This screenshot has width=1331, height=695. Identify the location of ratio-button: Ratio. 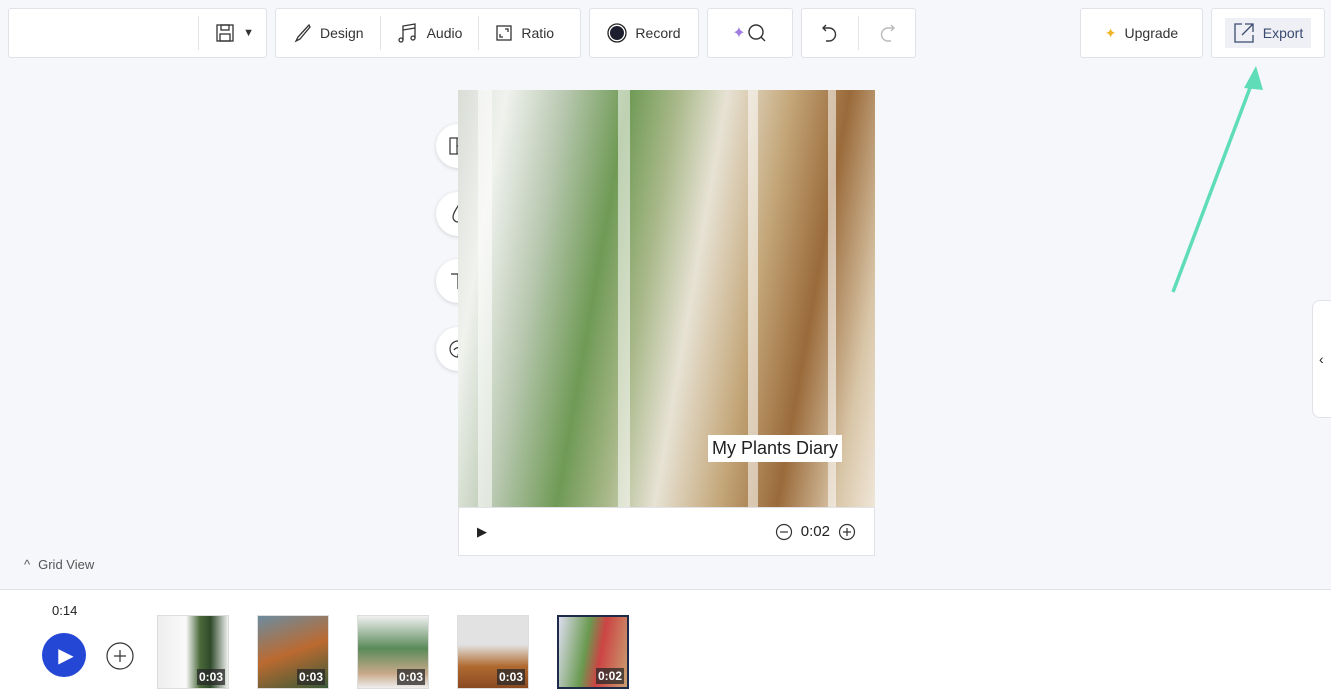
(524, 33).